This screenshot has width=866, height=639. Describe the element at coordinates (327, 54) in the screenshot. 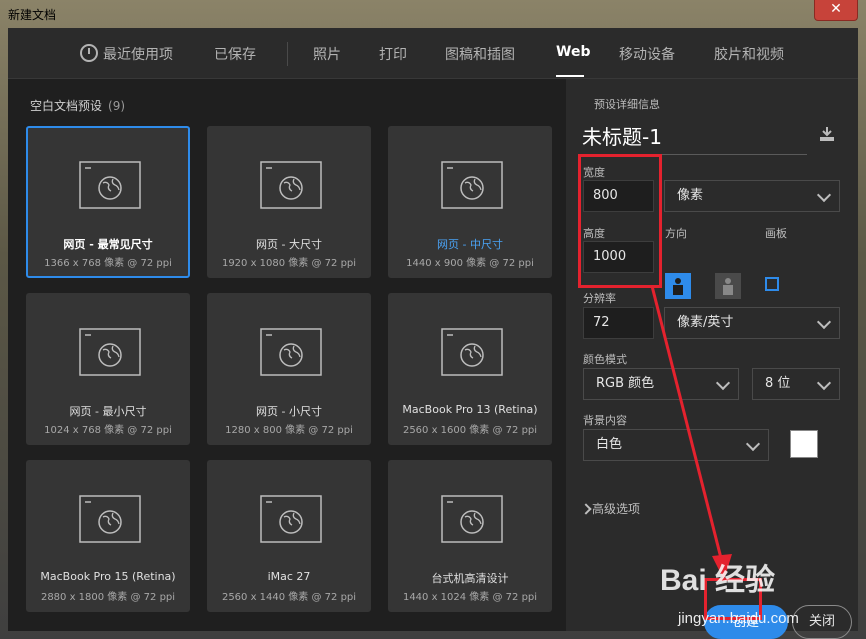

I see `tab-photo: 照片` at that location.